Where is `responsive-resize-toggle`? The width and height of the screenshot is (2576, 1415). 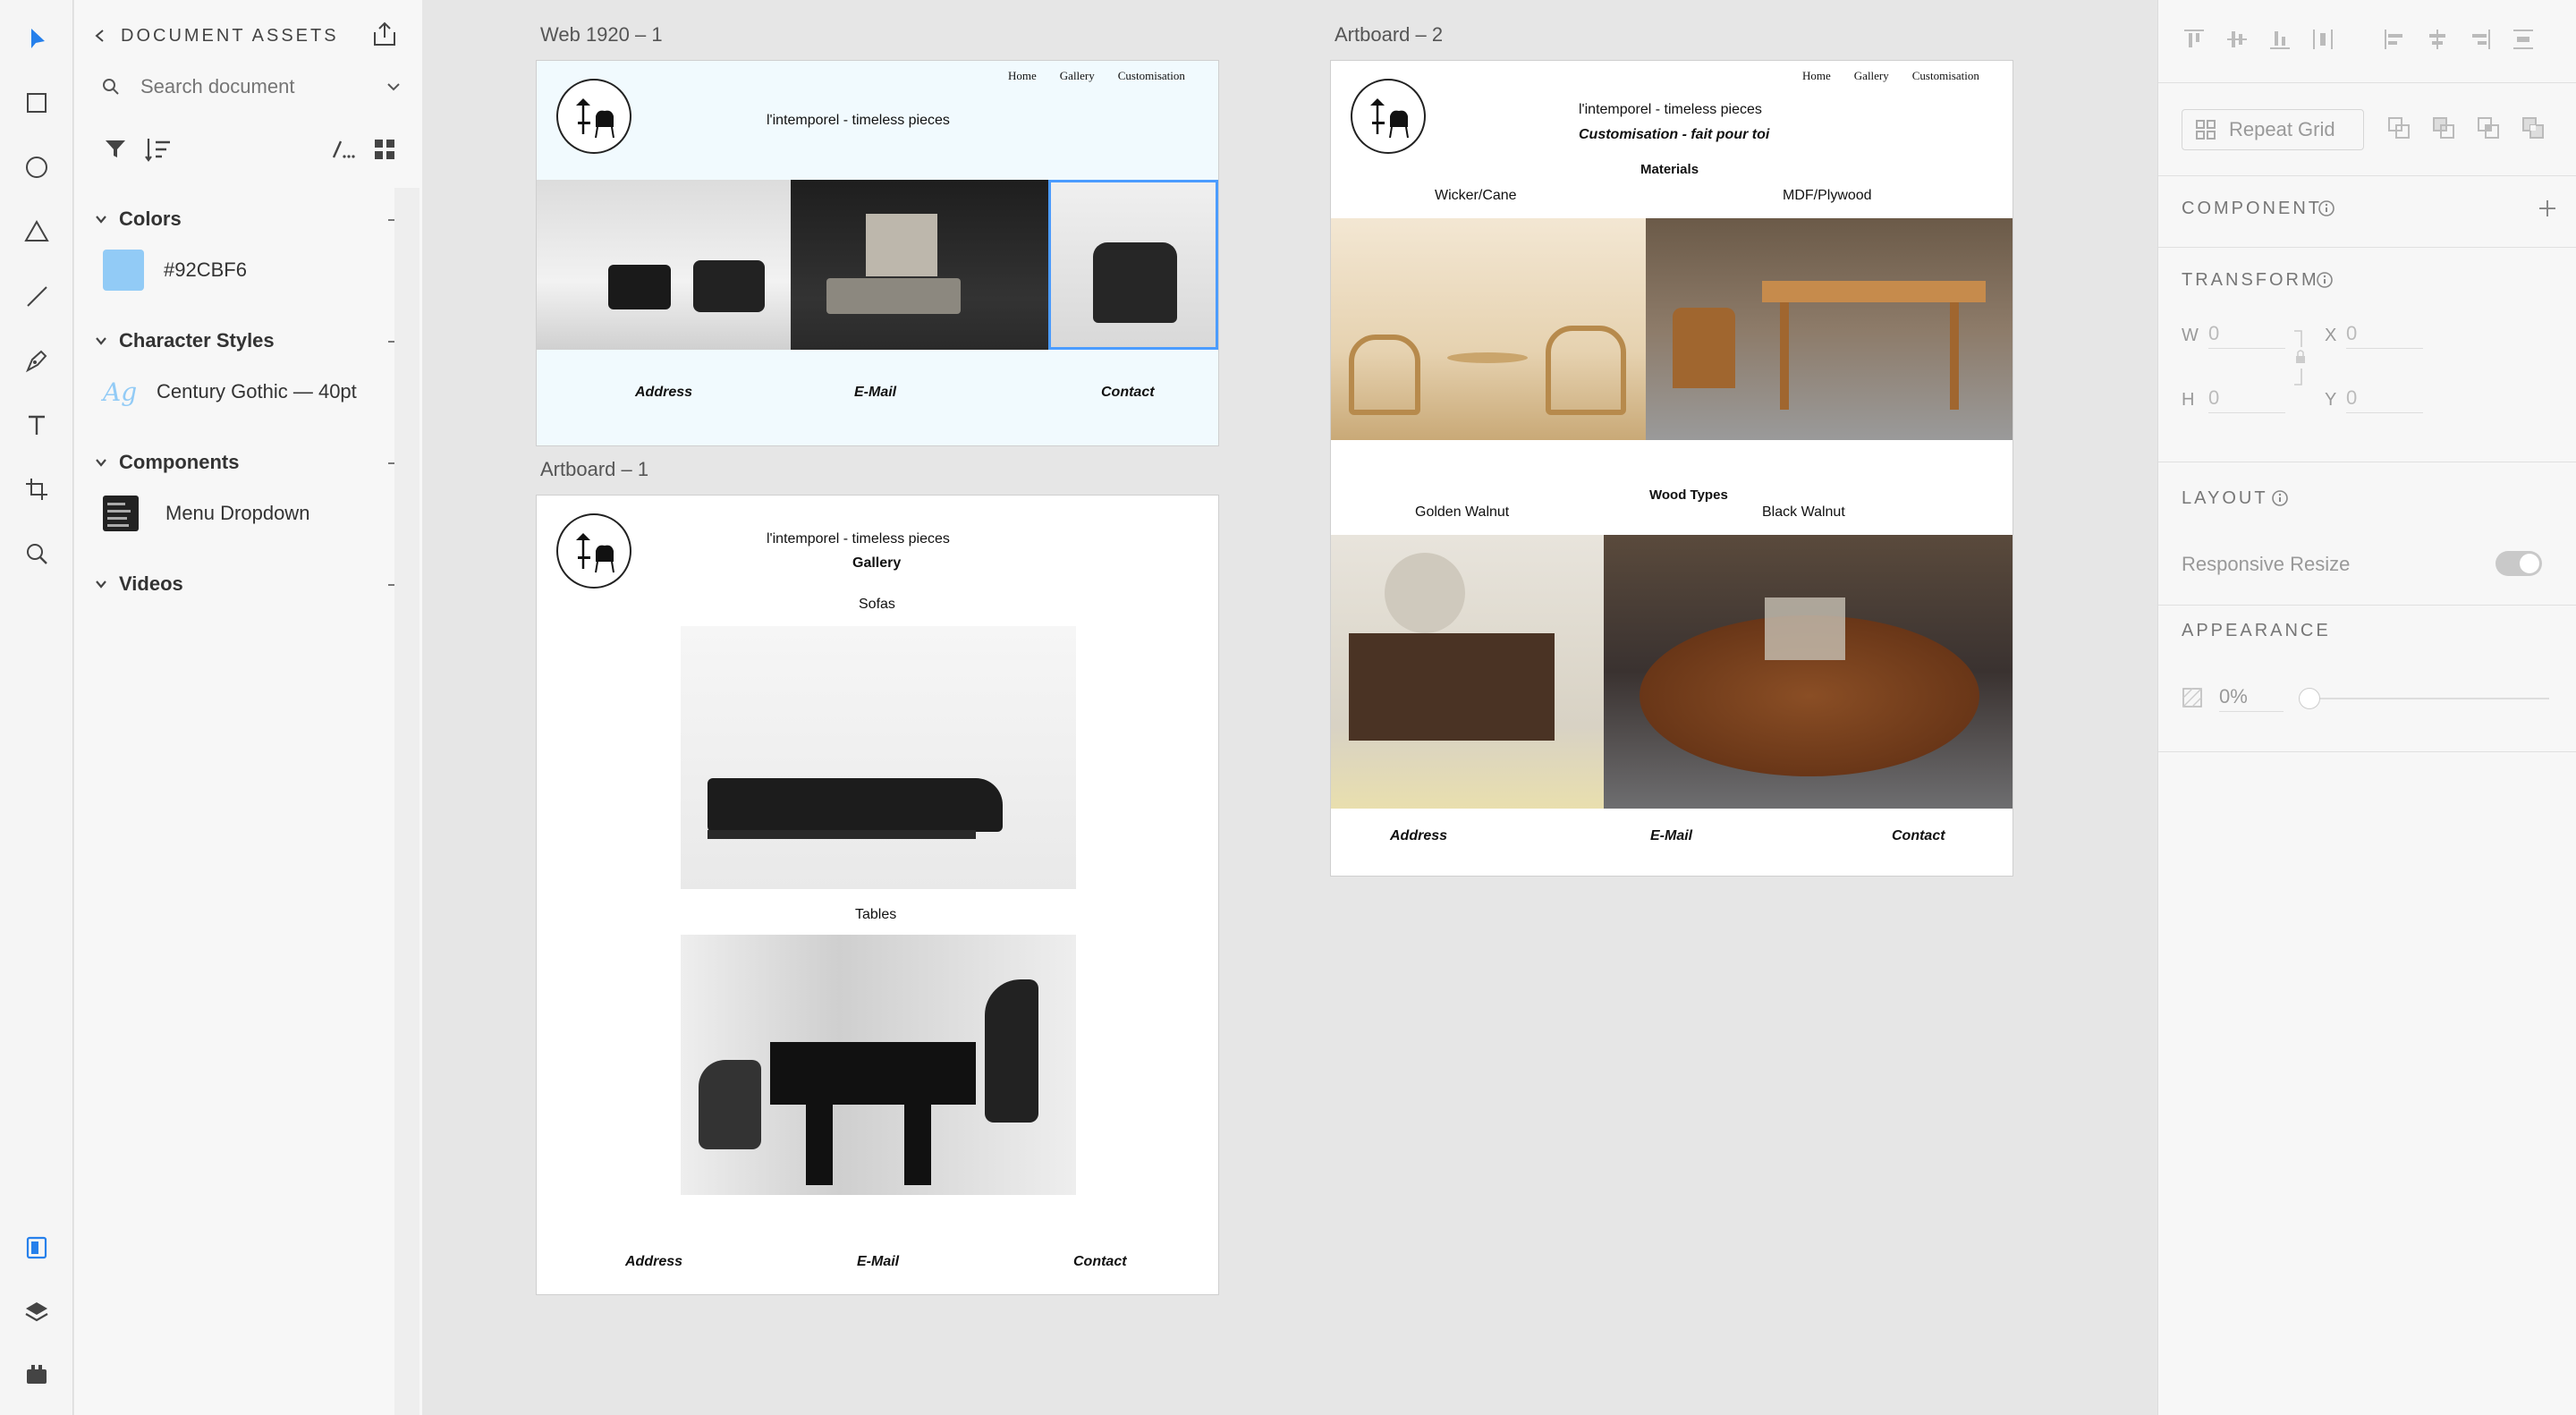
responsive-resize-toggle is located at coordinates (2519, 564).